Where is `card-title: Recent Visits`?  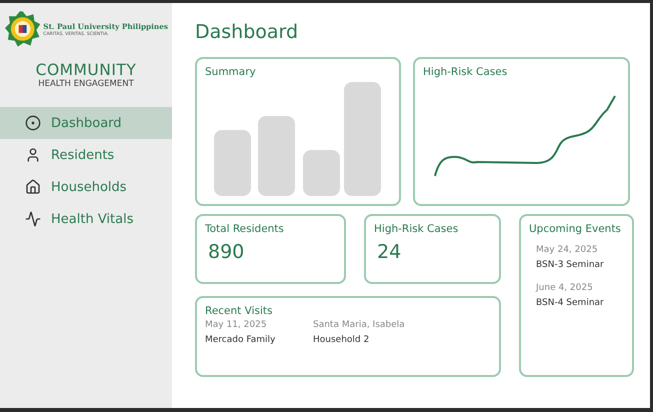 card-title: Recent Visits is located at coordinates (238, 311).